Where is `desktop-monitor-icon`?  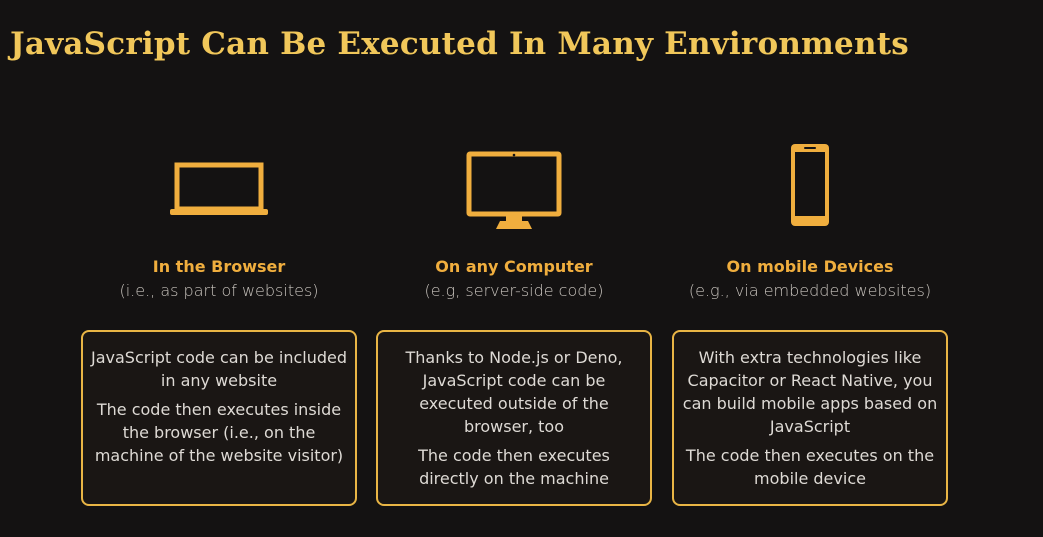 desktop-monitor-icon is located at coordinates (514, 190).